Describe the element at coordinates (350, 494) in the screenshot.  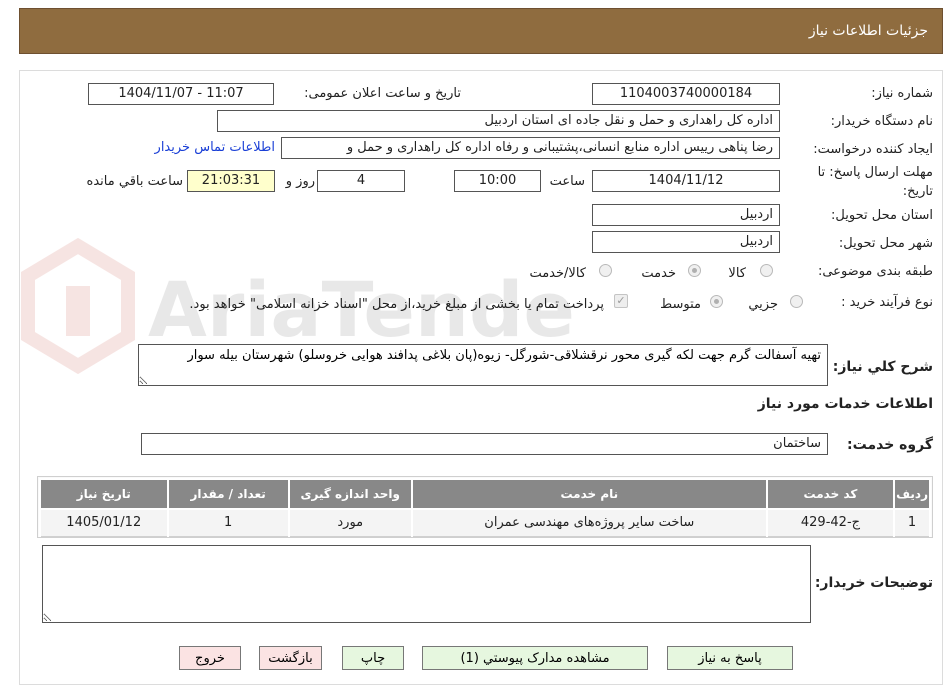
I see `col-unit: واحد اندازه گیری` at that location.